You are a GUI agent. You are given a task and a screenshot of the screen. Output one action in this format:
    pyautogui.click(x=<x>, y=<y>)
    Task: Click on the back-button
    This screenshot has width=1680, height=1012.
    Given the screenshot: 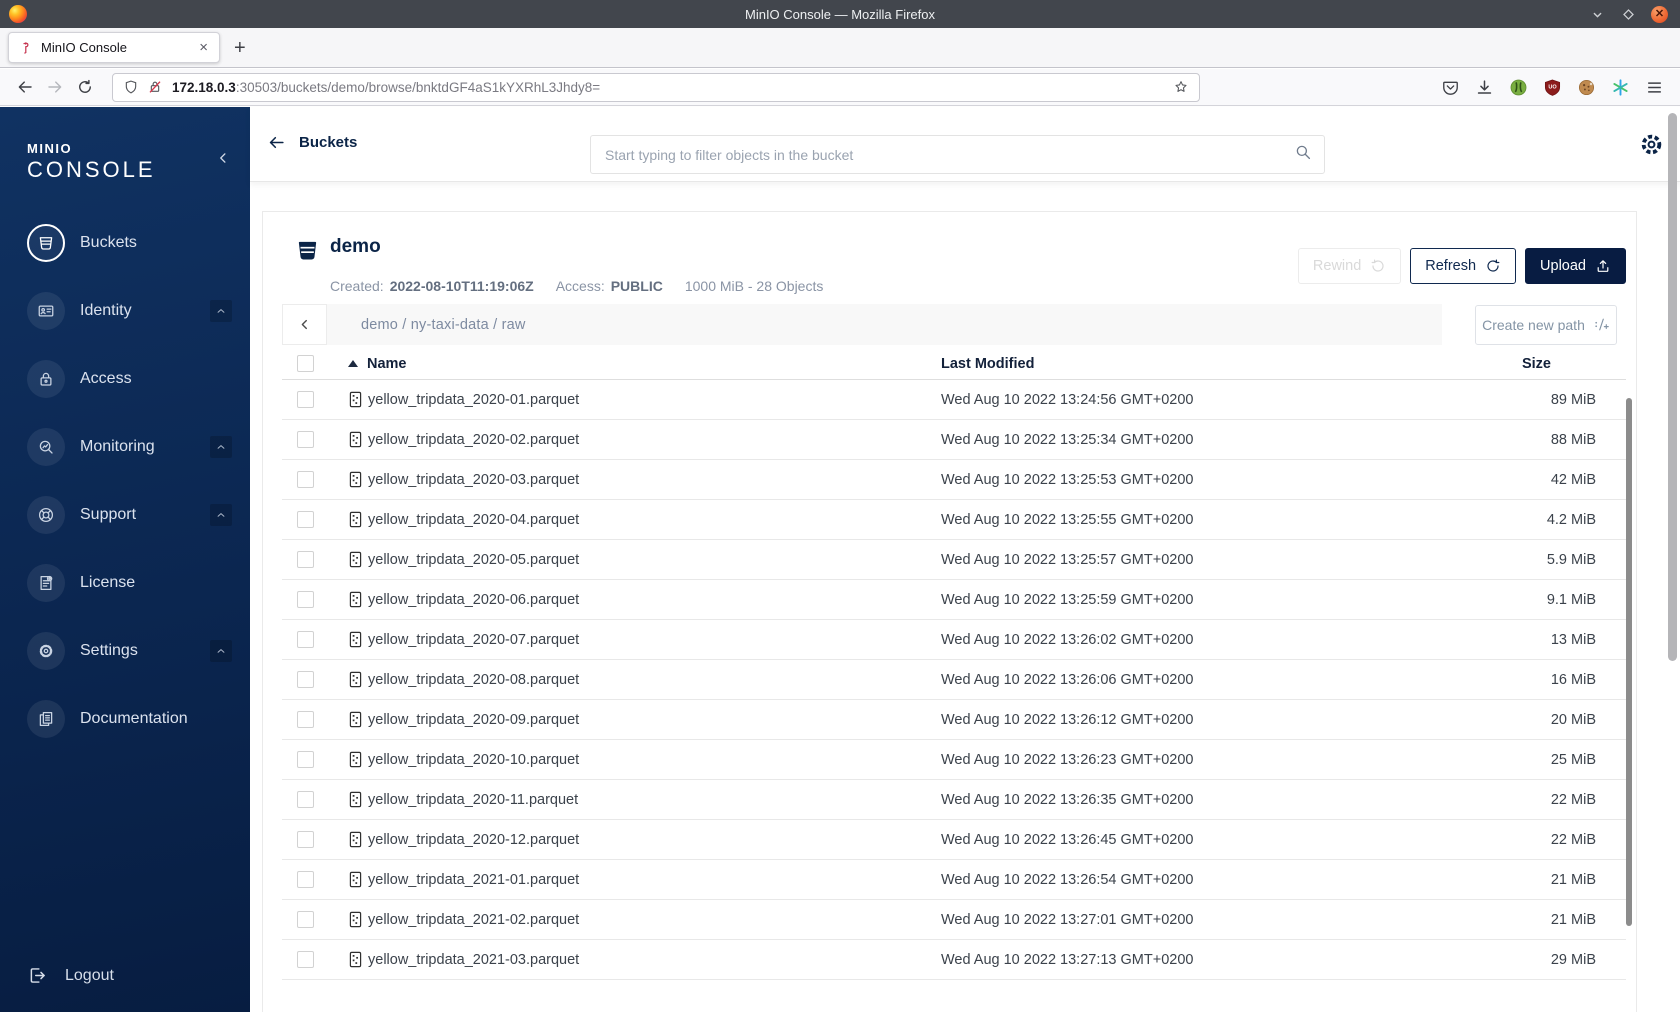 What is the action you would take?
    pyautogui.click(x=25, y=87)
    